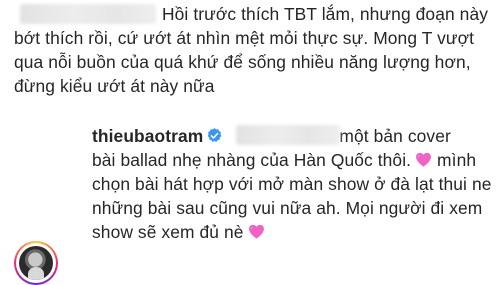 This screenshot has width=500, height=285. Describe the element at coordinates (292, 232) in the screenshot. I see `comment-2-line-5: show sẽ xem đủ nè` at that location.